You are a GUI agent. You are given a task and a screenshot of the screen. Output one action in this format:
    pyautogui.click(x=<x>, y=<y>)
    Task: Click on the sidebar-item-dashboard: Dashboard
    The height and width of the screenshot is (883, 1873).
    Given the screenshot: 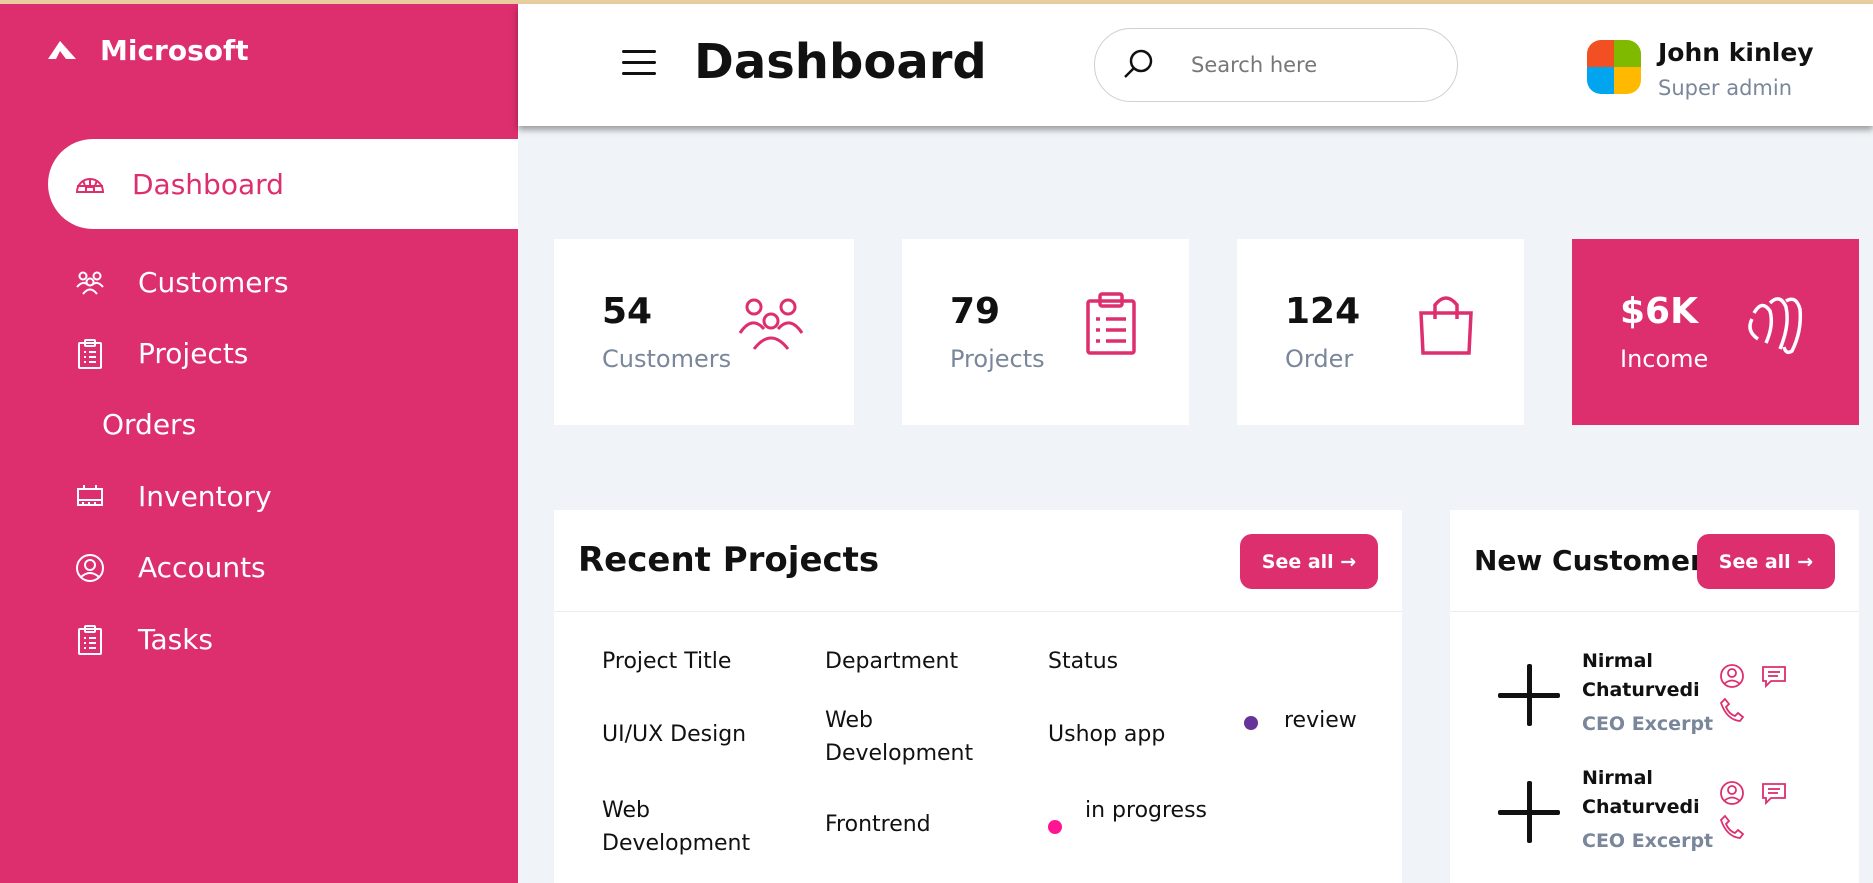 What is the action you would take?
    pyautogui.click(x=283, y=184)
    